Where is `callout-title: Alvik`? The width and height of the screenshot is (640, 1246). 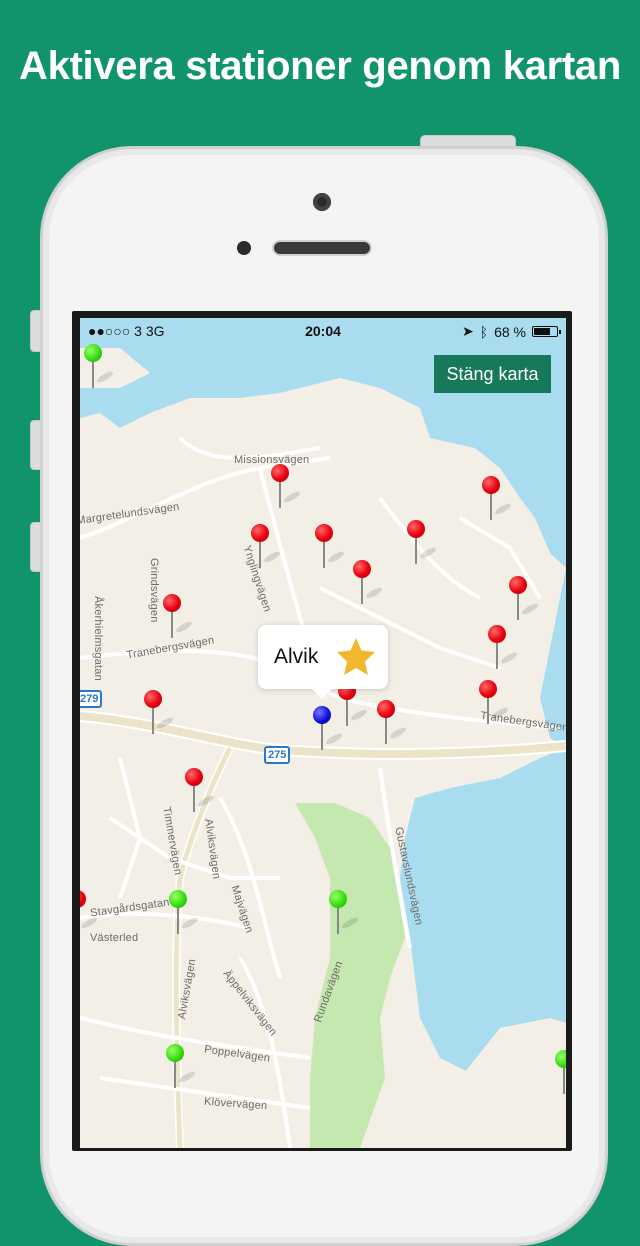 callout-title: Alvik is located at coordinates (296, 656).